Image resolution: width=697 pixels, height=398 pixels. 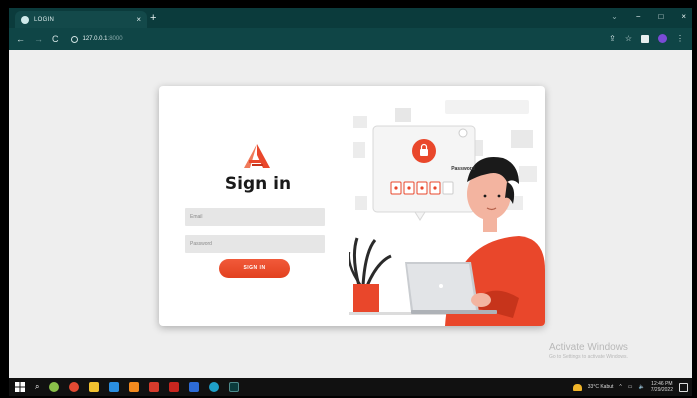 I want to click on app-icon-blue, so click(x=194, y=387).